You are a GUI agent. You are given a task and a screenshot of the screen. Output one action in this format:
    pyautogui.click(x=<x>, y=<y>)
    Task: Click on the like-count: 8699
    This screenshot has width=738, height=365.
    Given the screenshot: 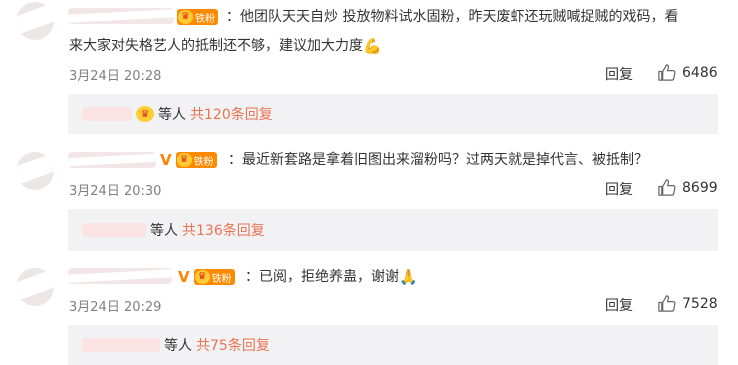 What is the action you would take?
    pyautogui.click(x=700, y=187)
    